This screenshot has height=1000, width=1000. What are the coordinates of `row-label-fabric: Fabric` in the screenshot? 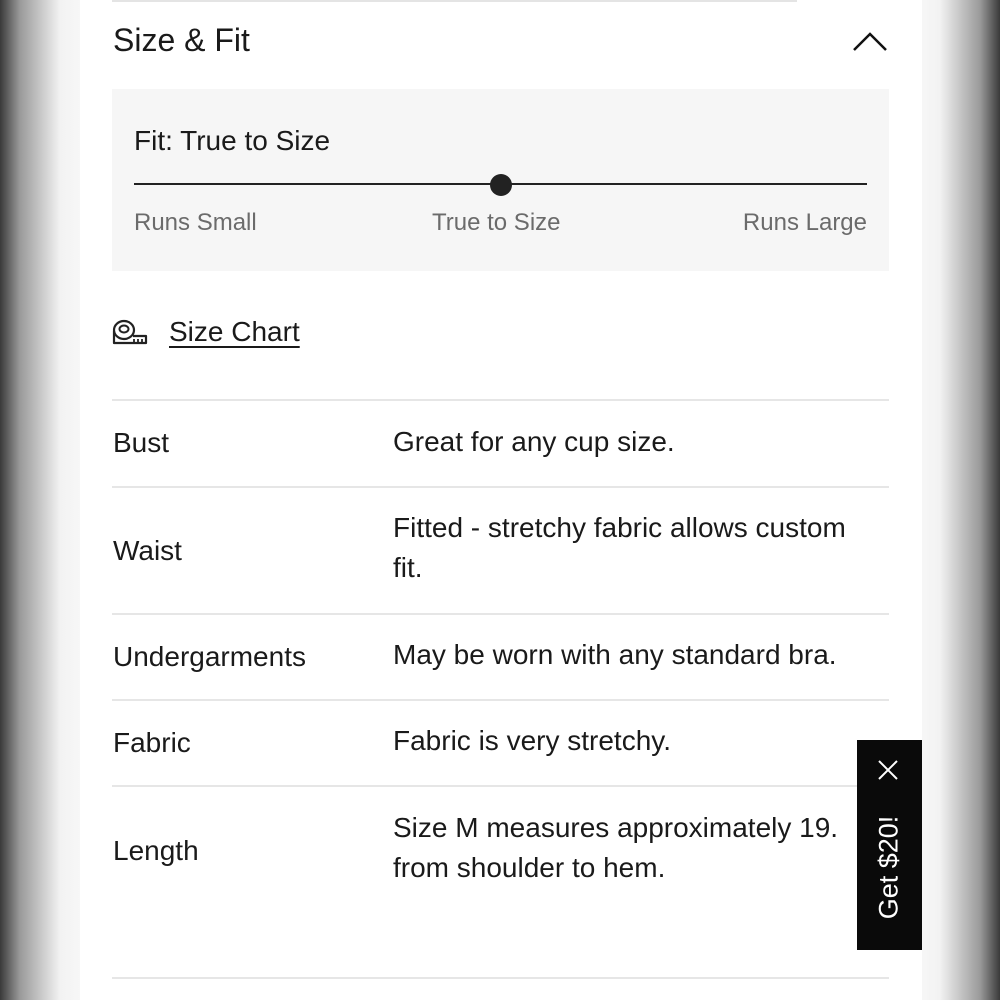 It's located at (152, 742).